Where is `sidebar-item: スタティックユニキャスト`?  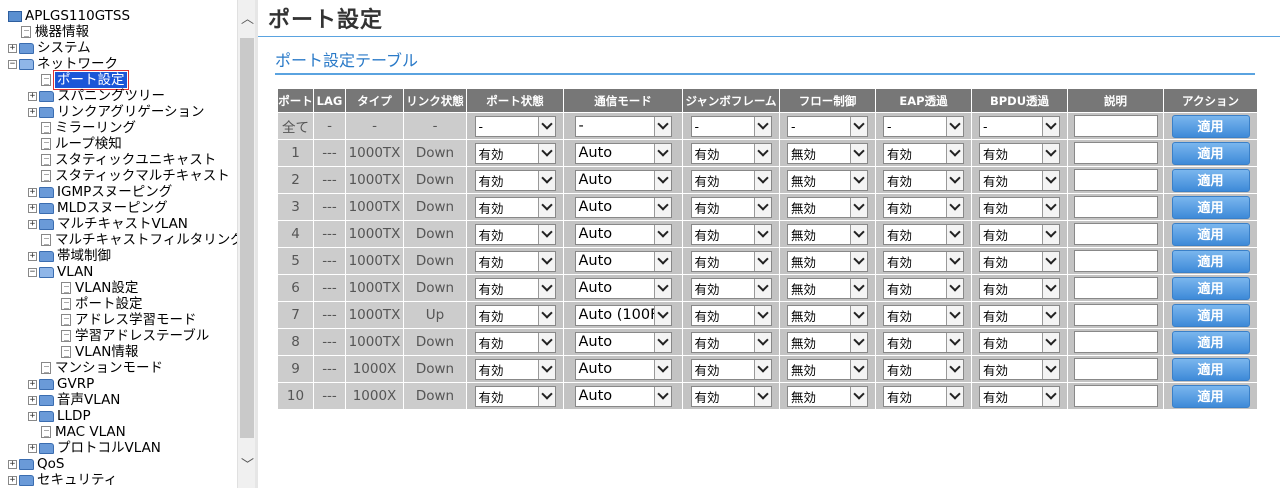 sidebar-item: スタティックユニキャスト is located at coordinates (122, 160).